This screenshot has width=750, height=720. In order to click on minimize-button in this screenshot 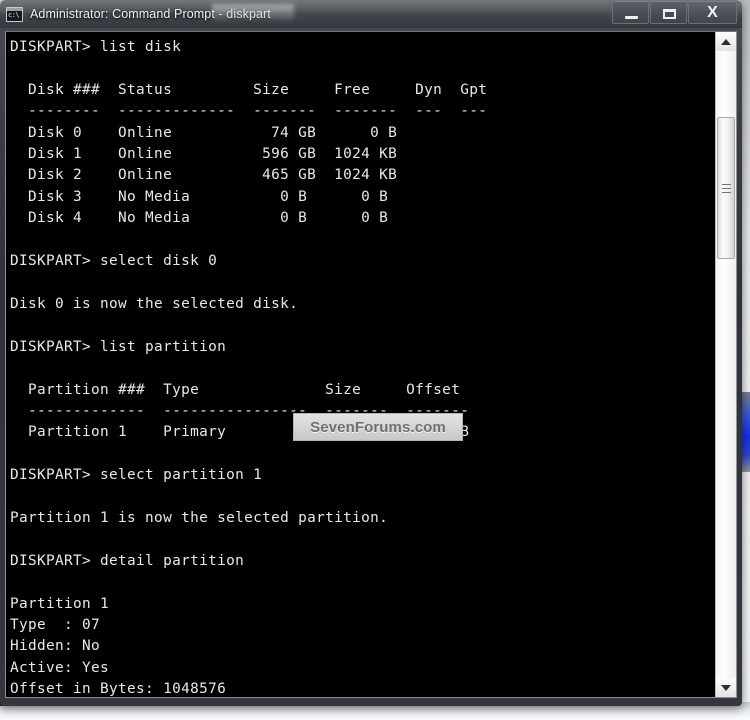, I will do `click(630, 12)`.